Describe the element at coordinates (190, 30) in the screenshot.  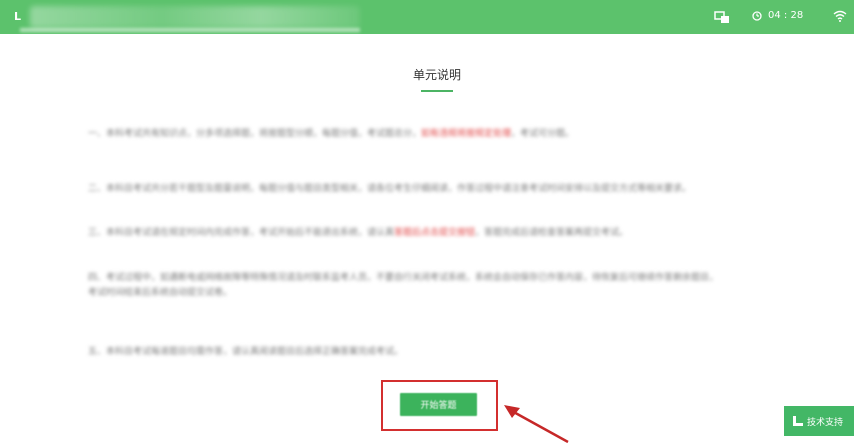
I see `blurred-header-underline` at that location.